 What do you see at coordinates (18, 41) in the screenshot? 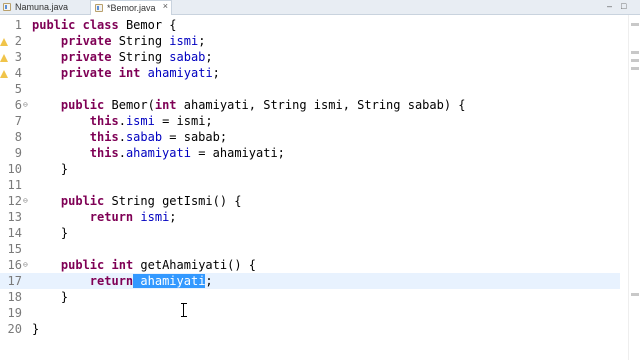
I see `line-number: 2` at bounding box center [18, 41].